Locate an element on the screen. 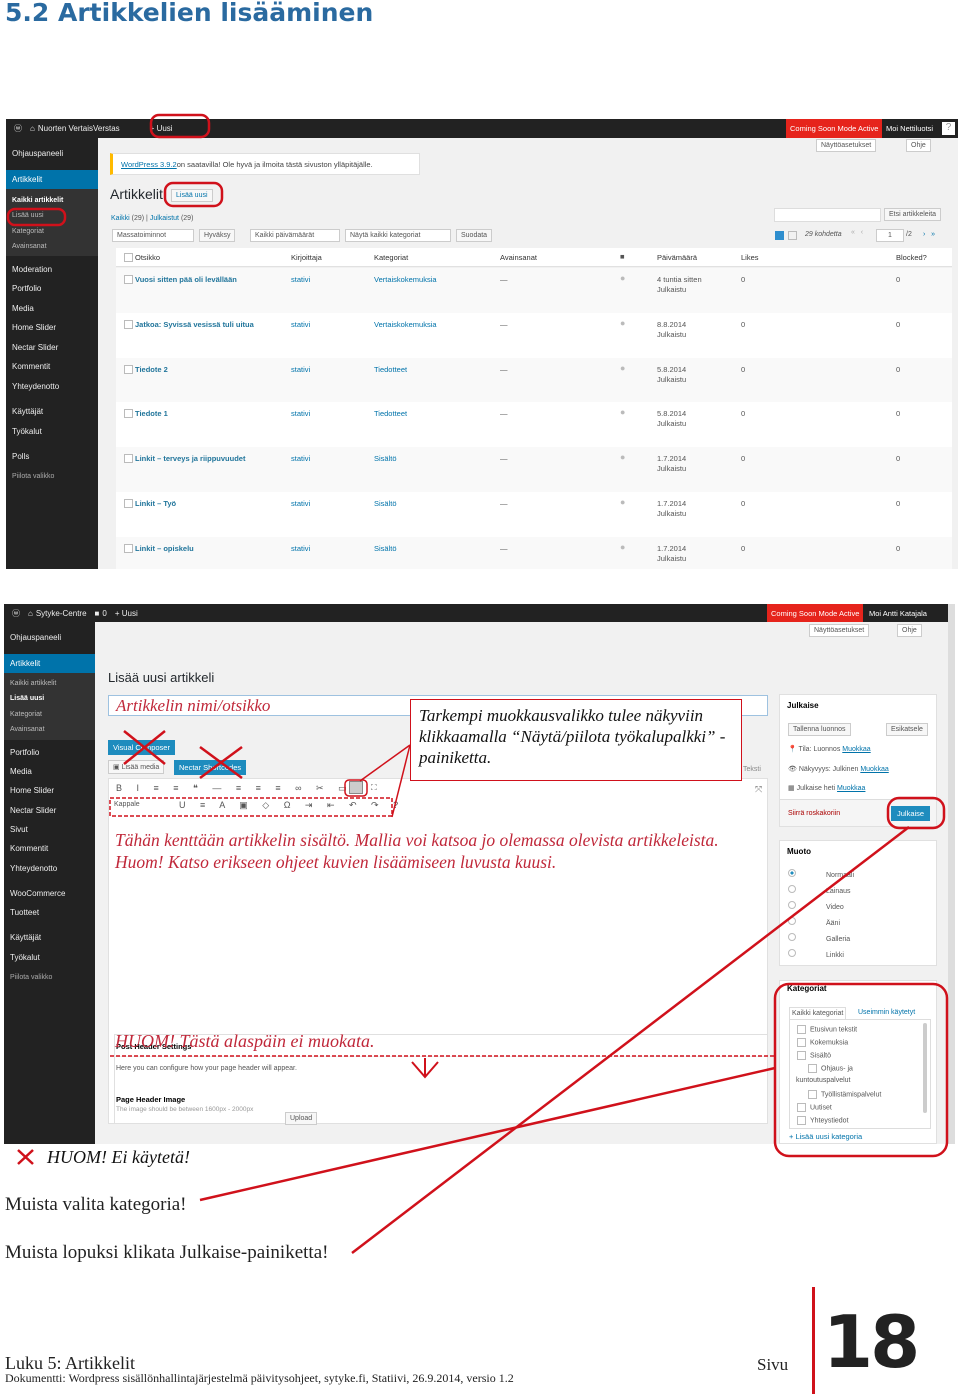 The image size is (960, 1394). highlight-add-new-button is located at coordinates (193, 194).